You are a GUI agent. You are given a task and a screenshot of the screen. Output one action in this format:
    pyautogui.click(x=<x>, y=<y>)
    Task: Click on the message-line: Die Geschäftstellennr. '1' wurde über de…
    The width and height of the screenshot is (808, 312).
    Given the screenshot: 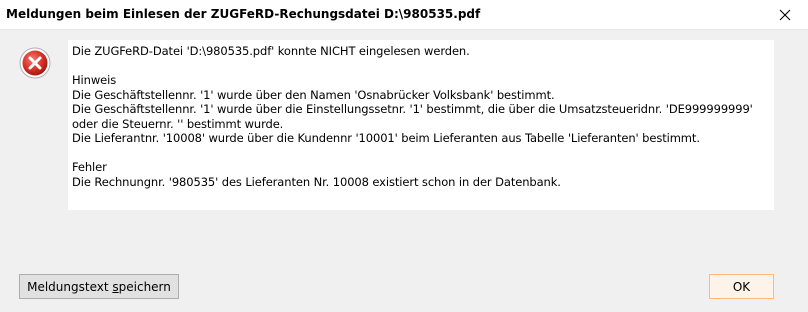 What is the action you would take?
    pyautogui.click(x=313, y=94)
    